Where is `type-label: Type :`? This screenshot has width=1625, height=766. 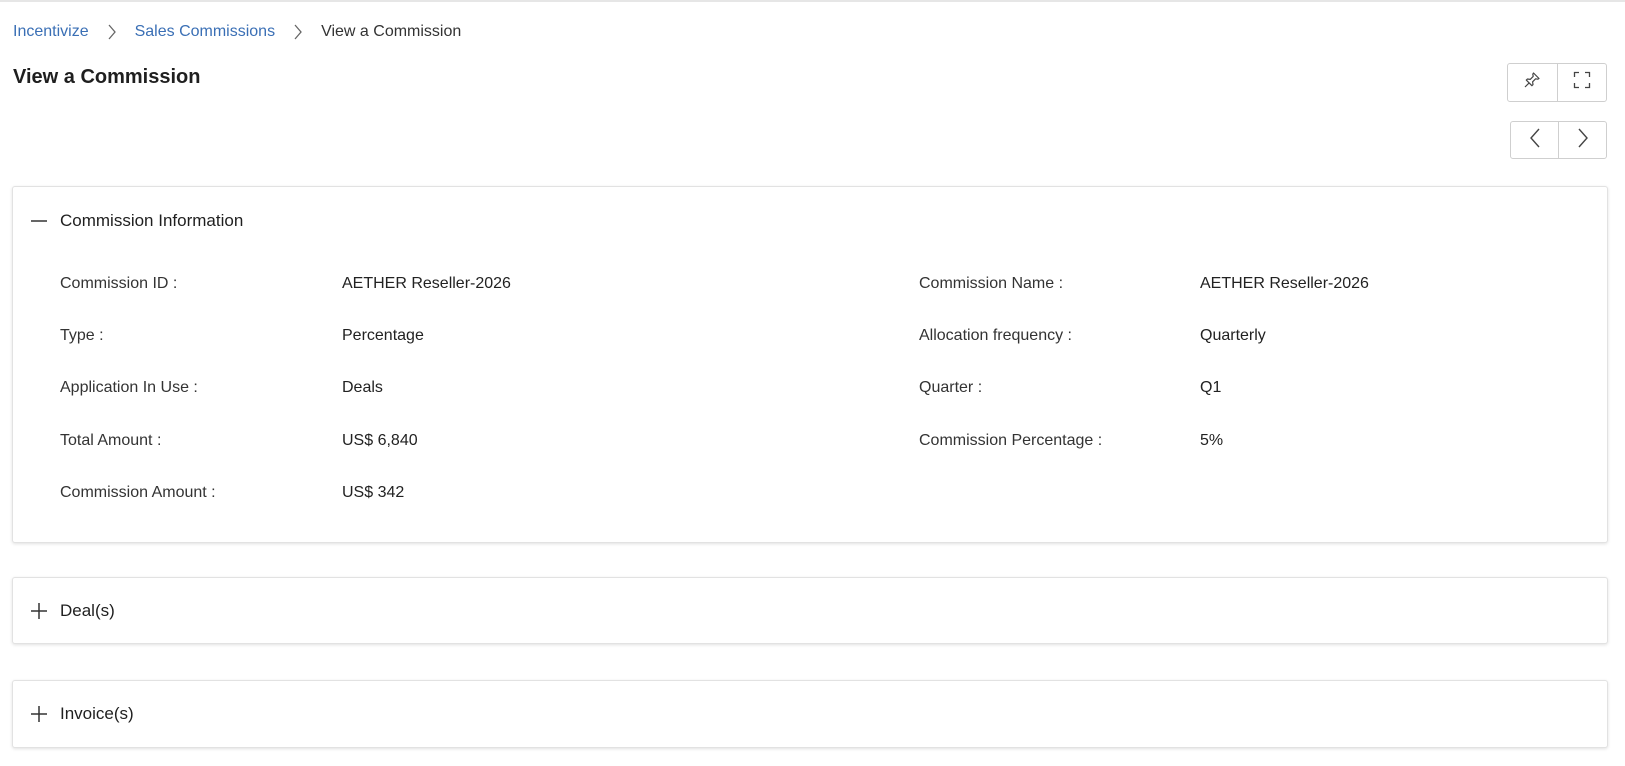 type-label: Type : is located at coordinates (82, 335).